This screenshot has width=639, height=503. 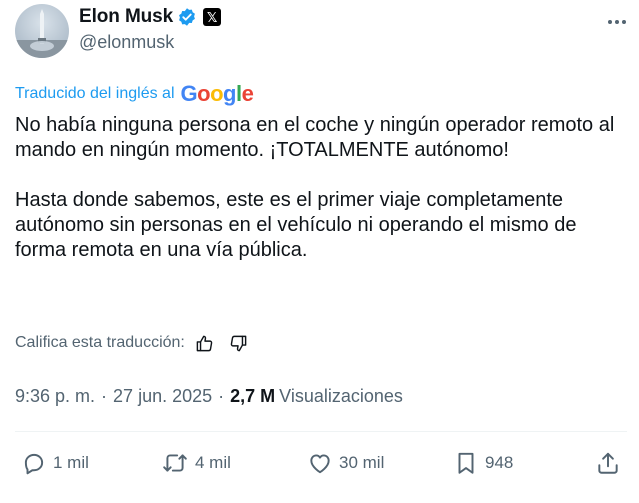 I want to click on bookmark-button: 948, so click(x=483, y=463).